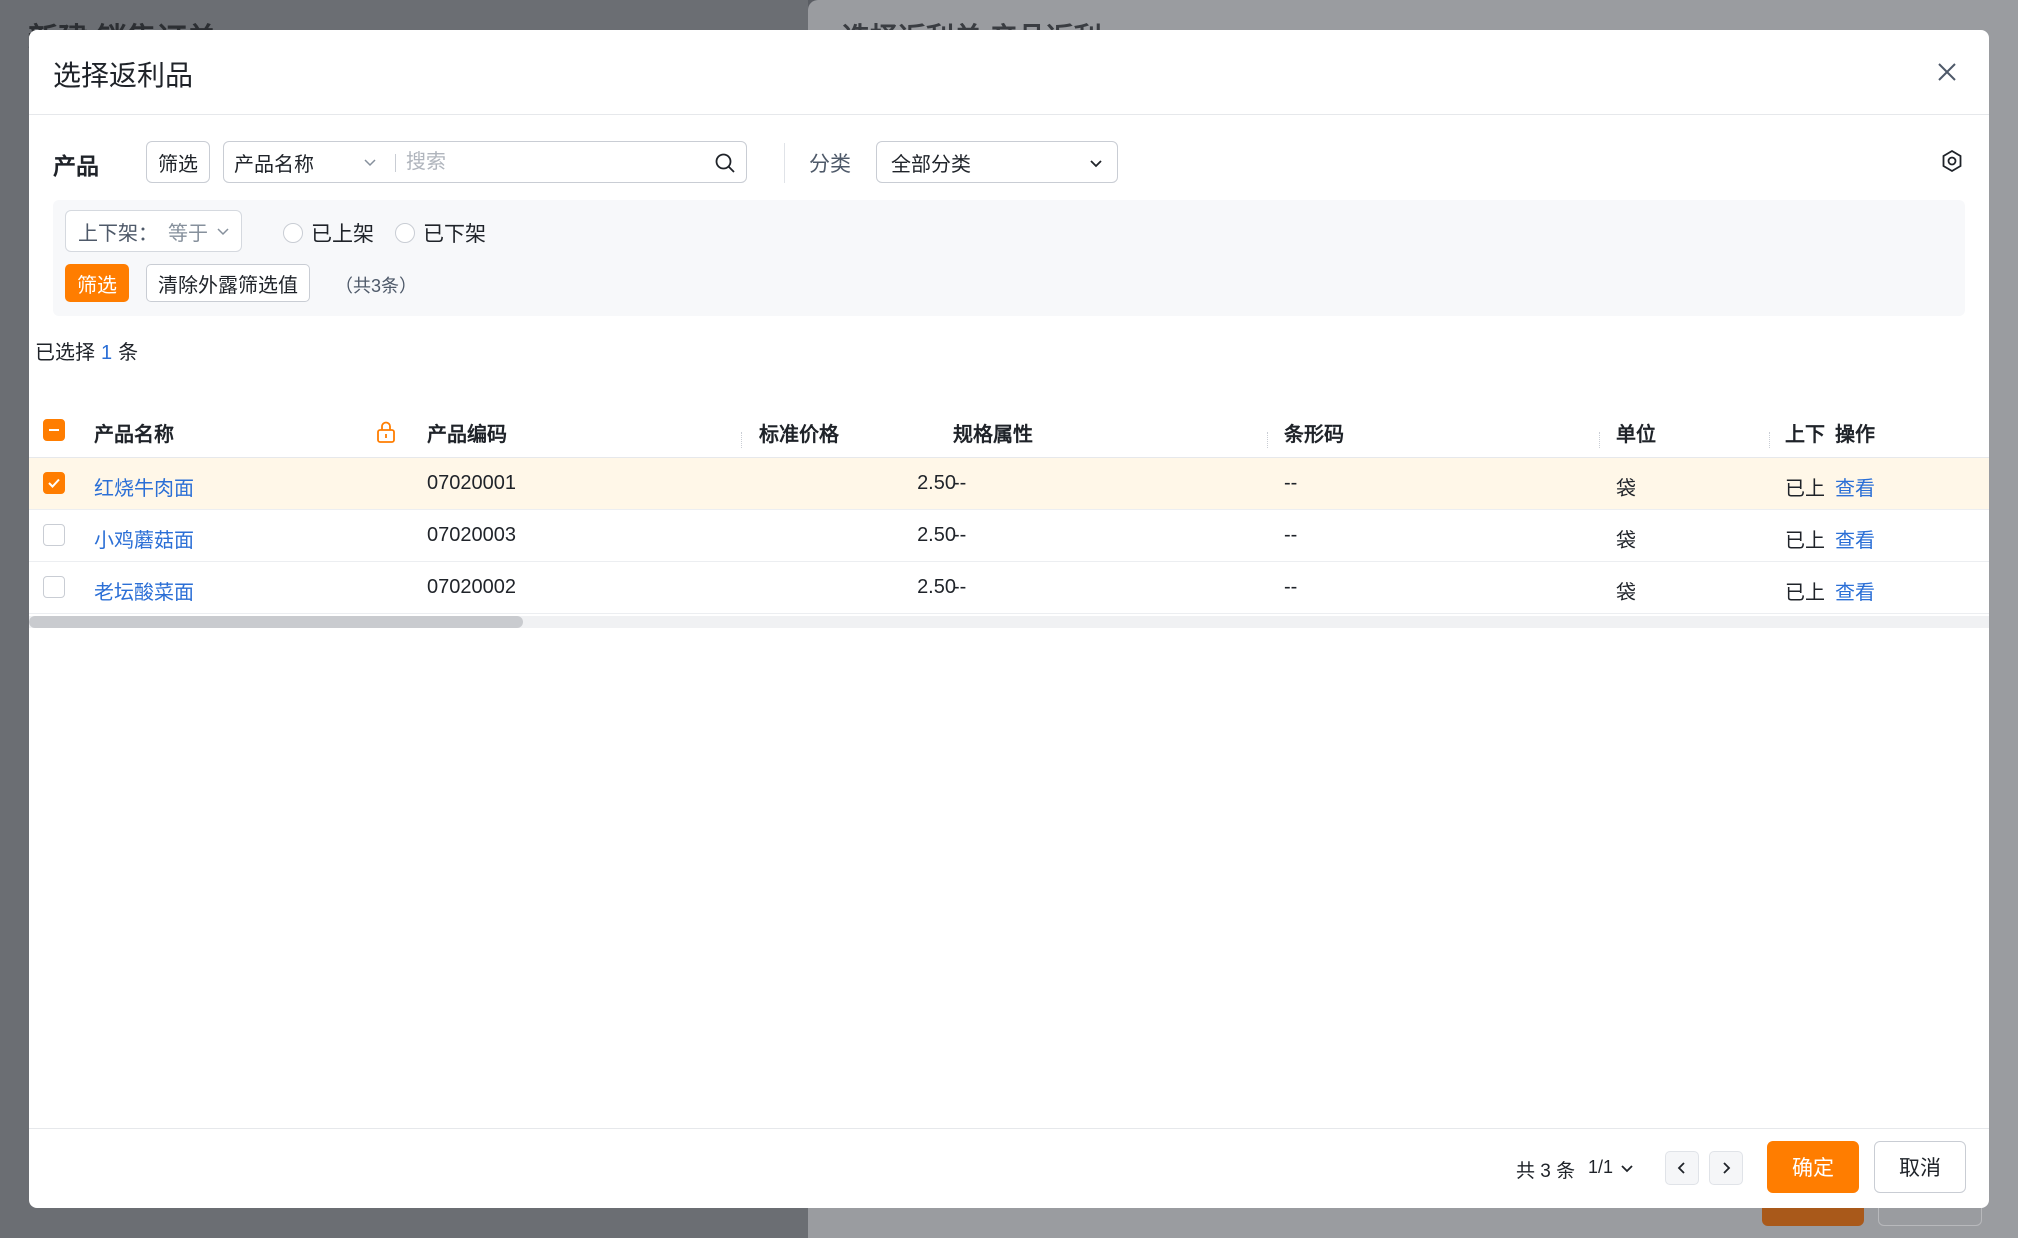 The height and width of the screenshot is (1238, 2018). Describe the element at coordinates (188, 233) in the screenshot. I see `status-filter-operator: 等于` at that location.